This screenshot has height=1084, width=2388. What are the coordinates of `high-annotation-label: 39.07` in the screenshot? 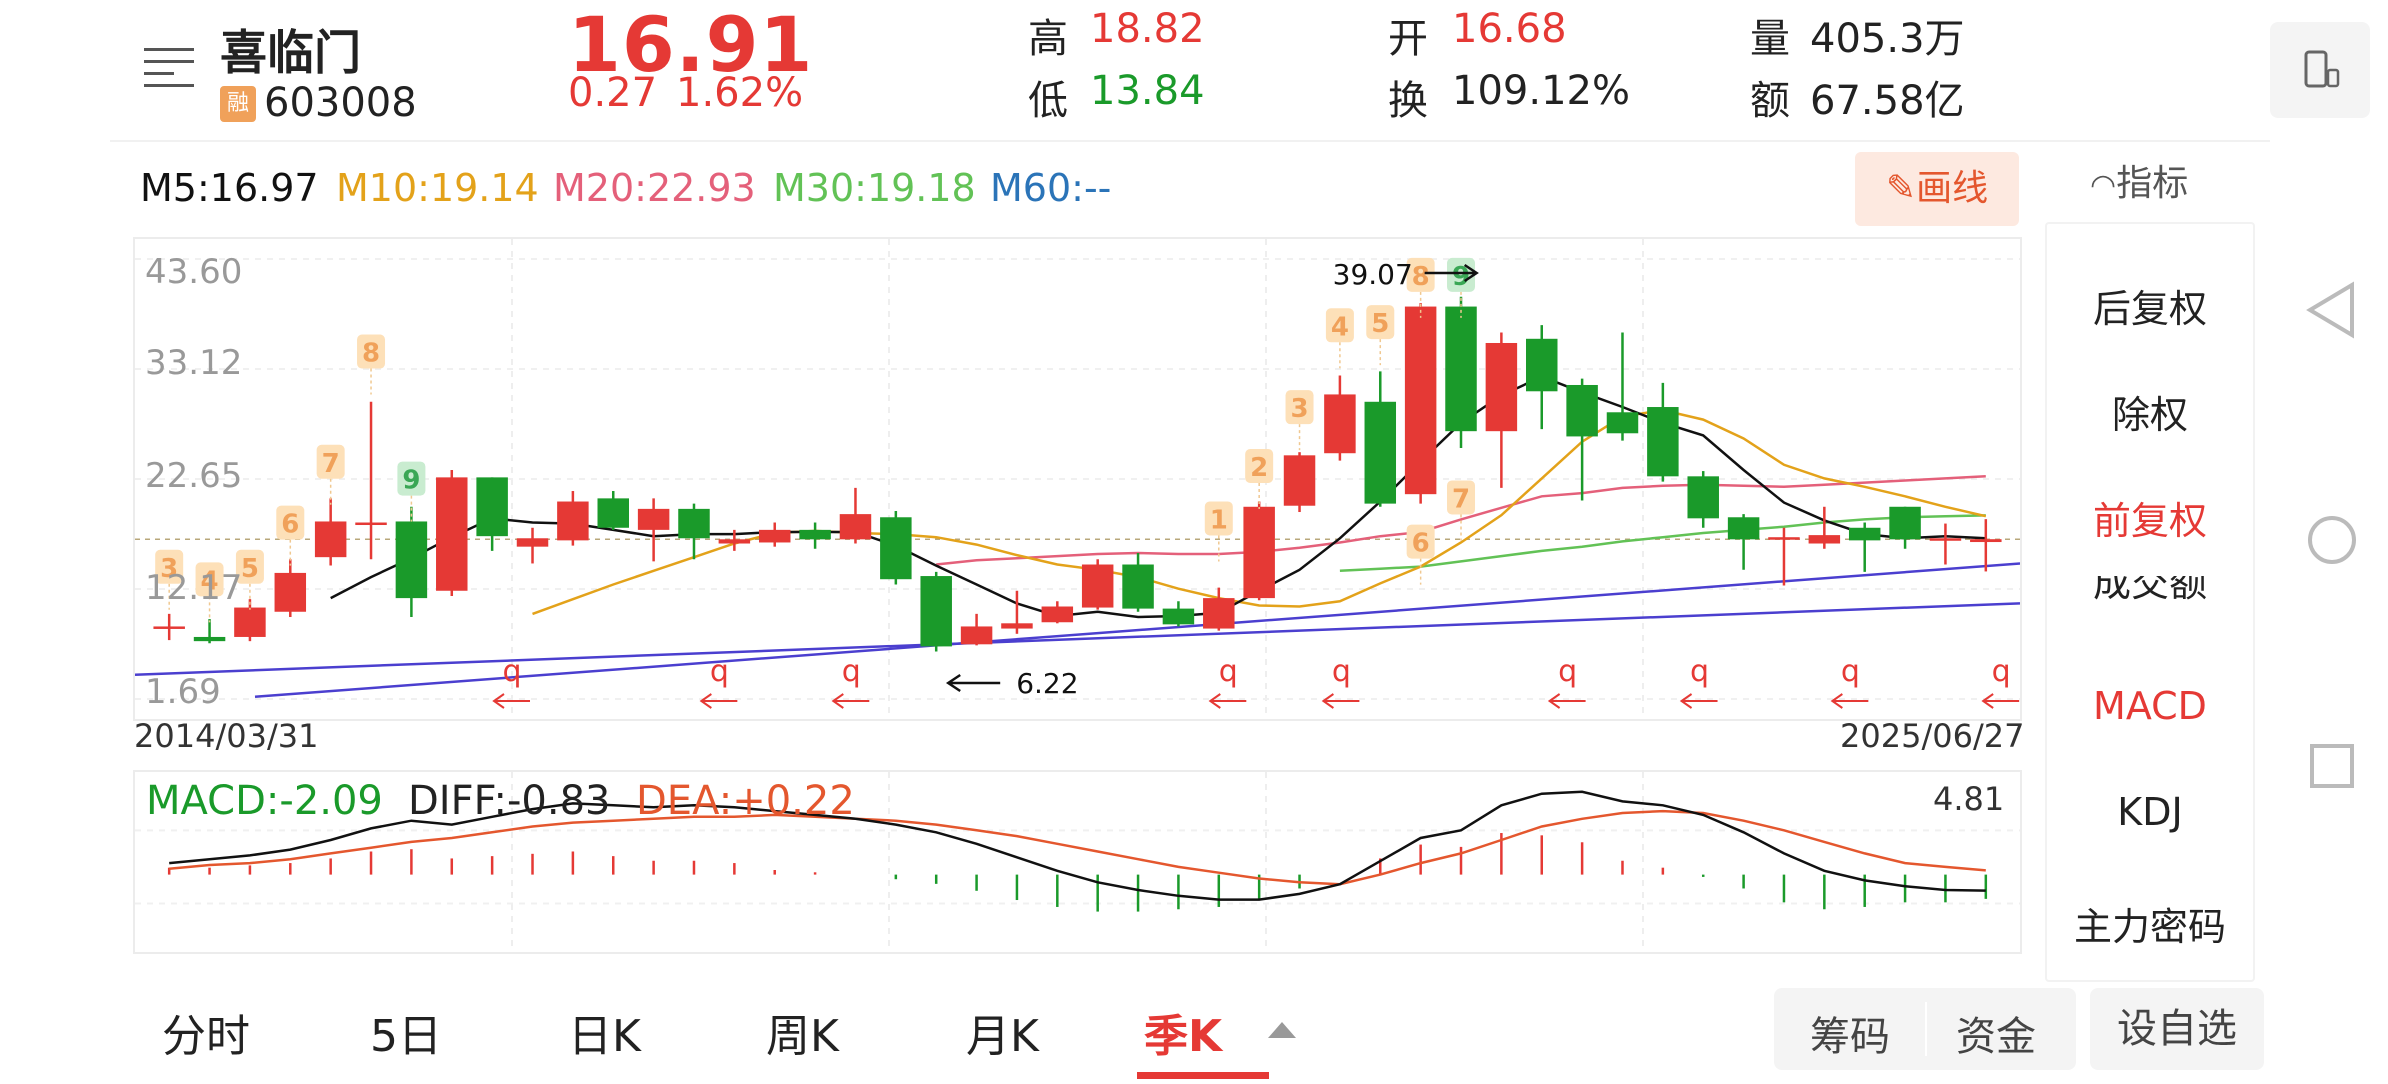 It's located at (1373, 274).